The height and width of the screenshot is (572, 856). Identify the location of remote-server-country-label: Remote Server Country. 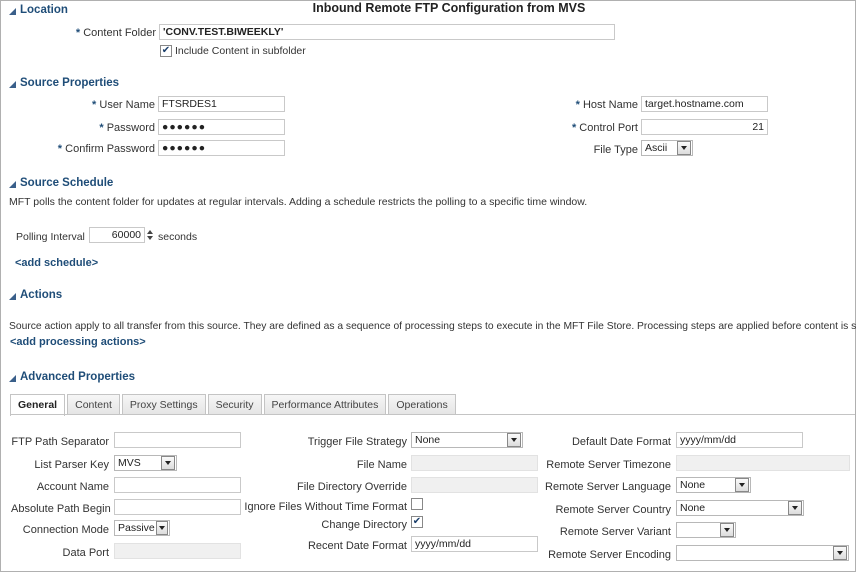
(613, 510).